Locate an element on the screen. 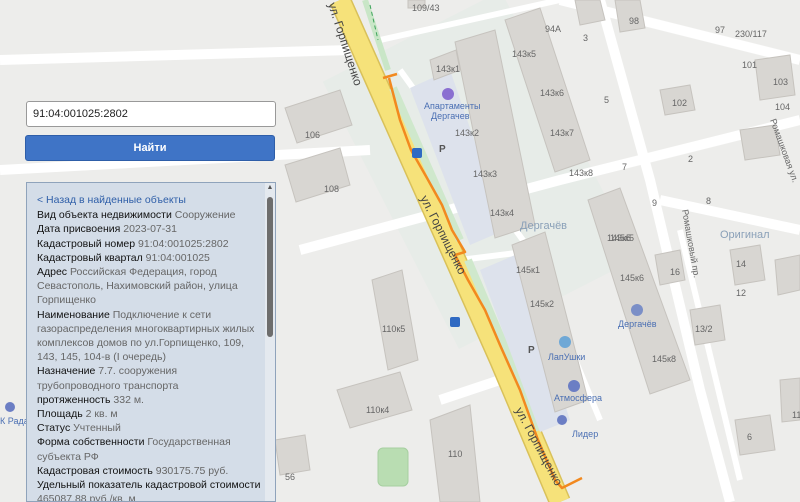  scissors-icon is located at coordinates (574, 386).